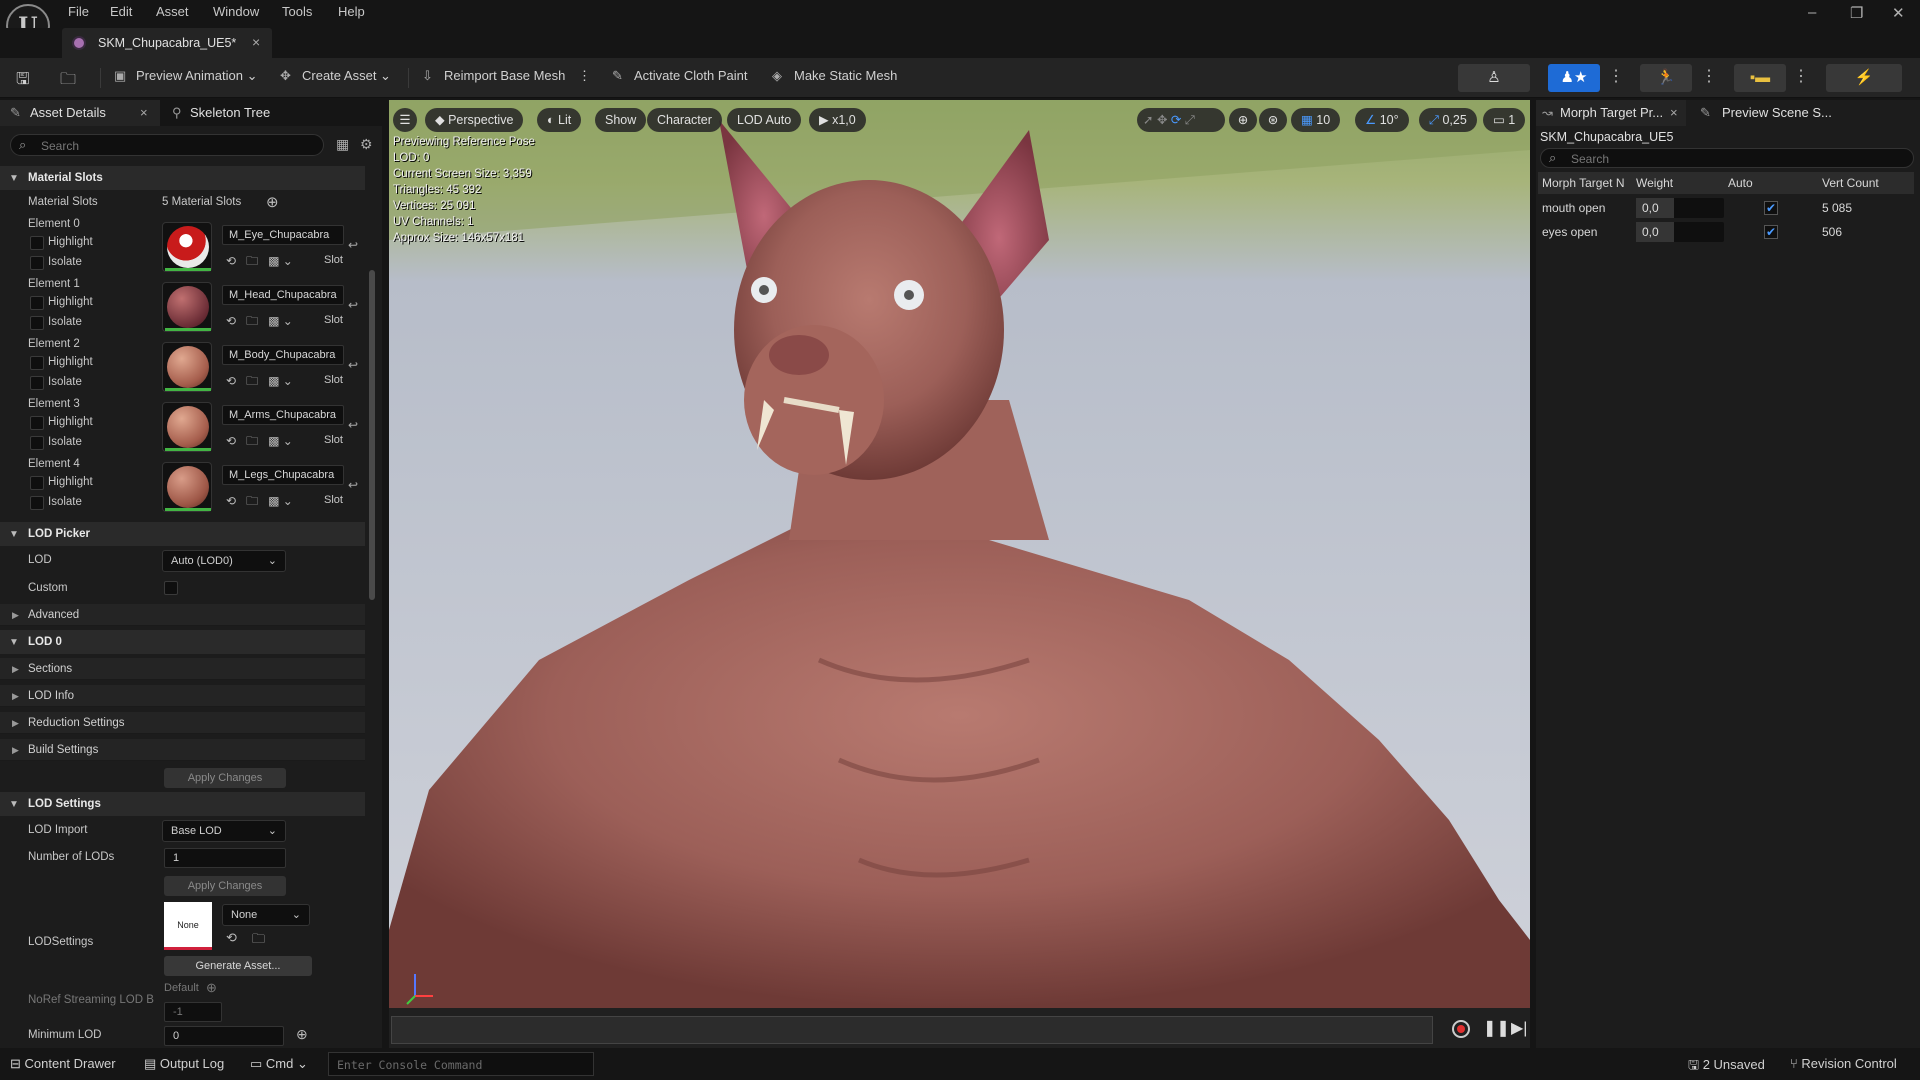  What do you see at coordinates (1843, 1063) in the screenshot?
I see `revision-control-button: ⑂ Revision Control` at bounding box center [1843, 1063].